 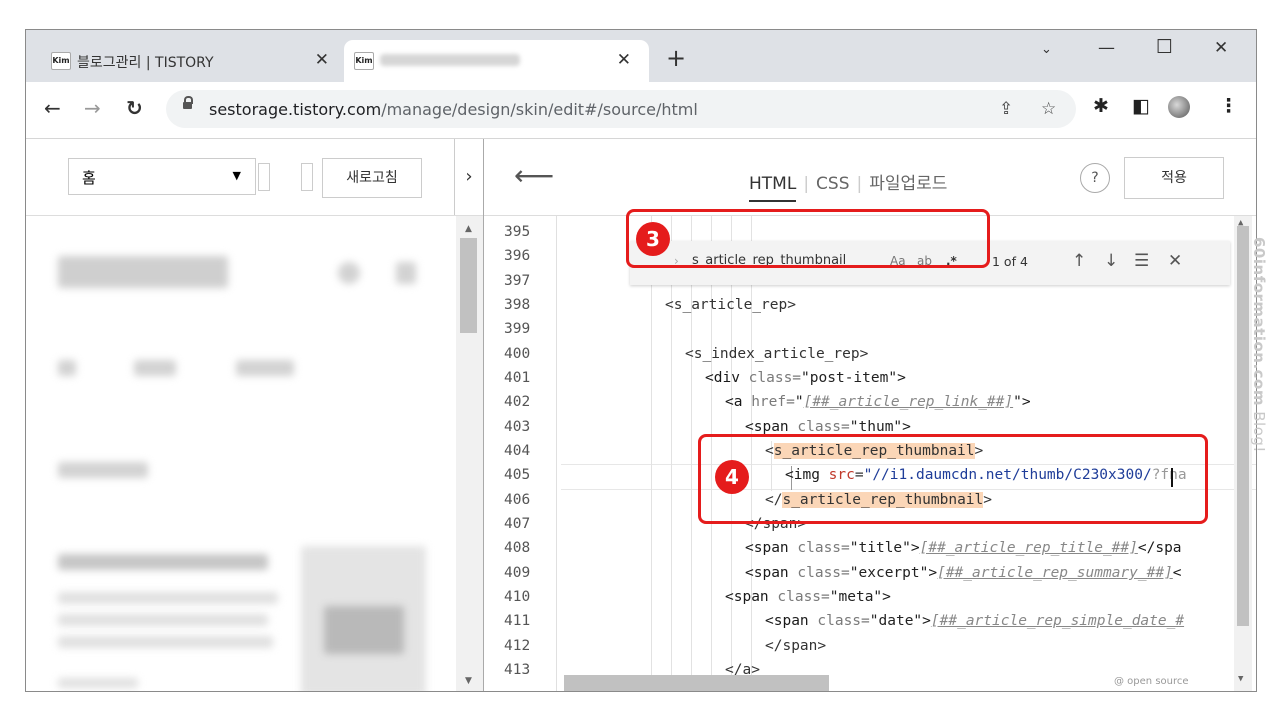 I want to click on match-count: 1 of 4, so click(x=1010, y=261).